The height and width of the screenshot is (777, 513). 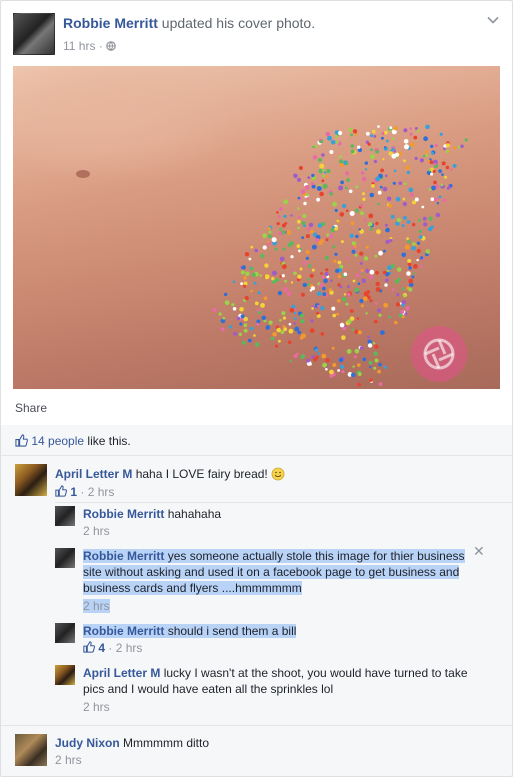 I want to click on replier-name: April Letter M, so click(x=121, y=673).